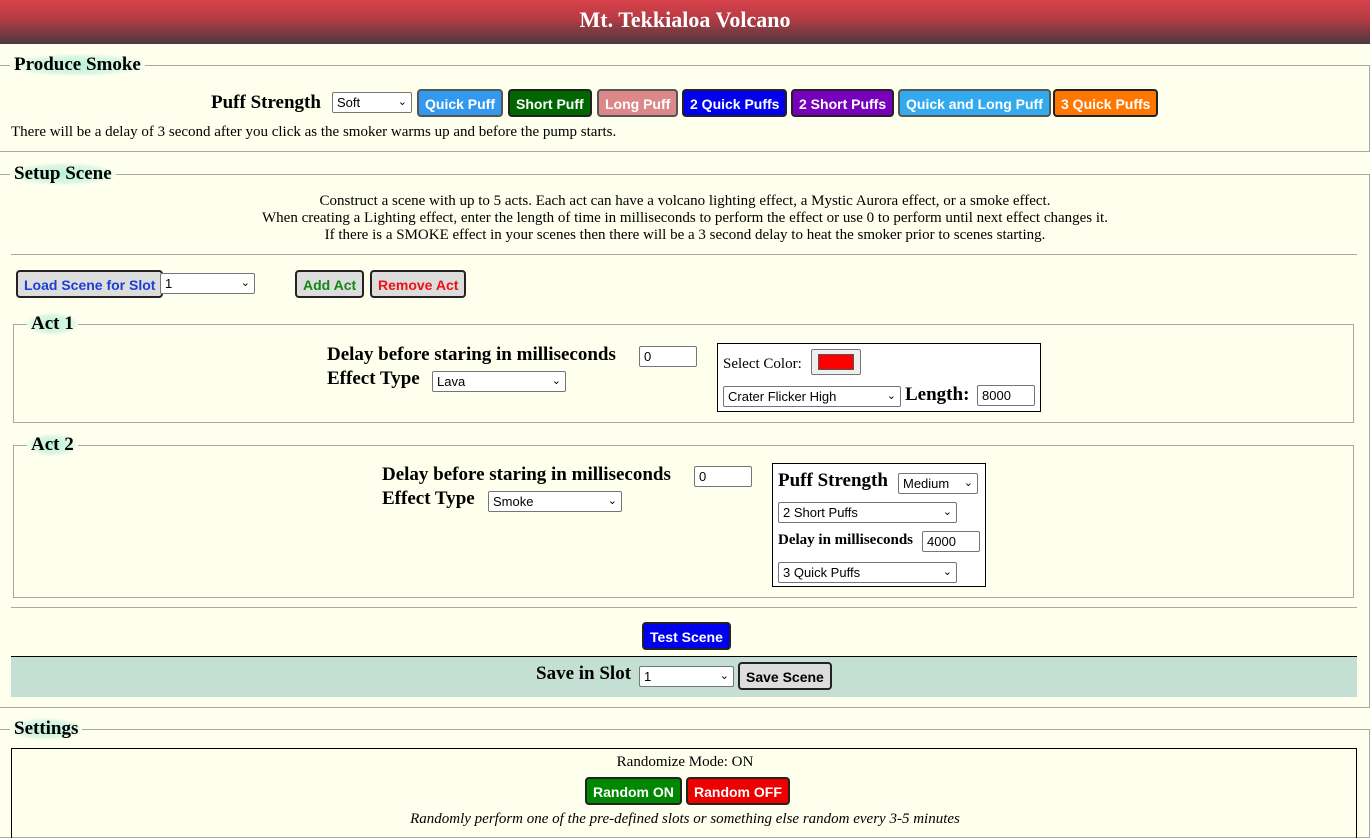 The width and height of the screenshot is (1370, 838). I want to click on color-picker, so click(836, 362).